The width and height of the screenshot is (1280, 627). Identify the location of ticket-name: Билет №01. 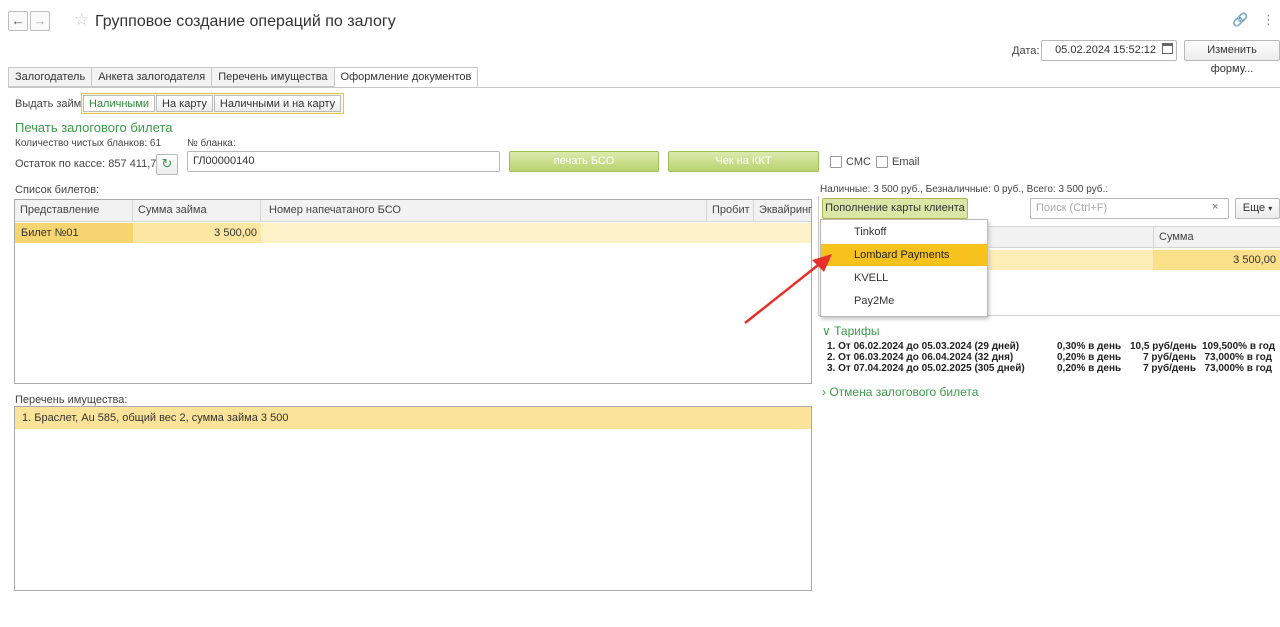
(74, 233).